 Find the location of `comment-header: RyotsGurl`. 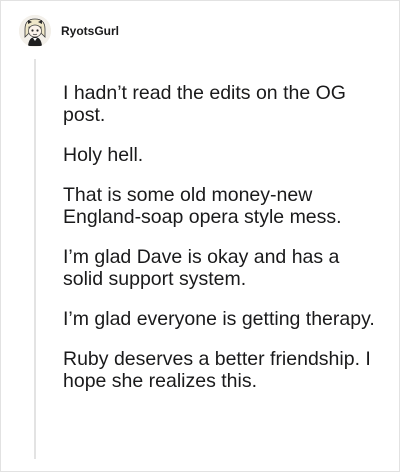

comment-header: RyotsGurl is located at coordinates (69, 31).